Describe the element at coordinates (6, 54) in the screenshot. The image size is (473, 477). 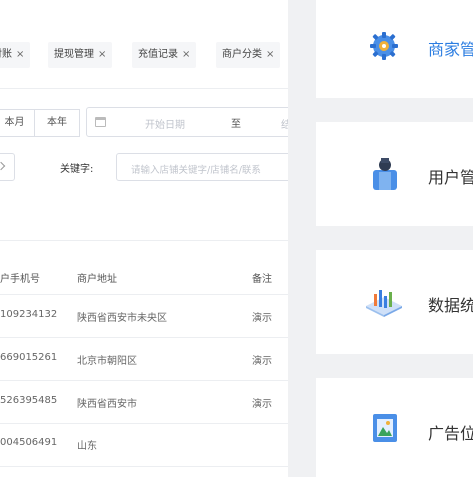
I see `tab-label: 对账` at that location.